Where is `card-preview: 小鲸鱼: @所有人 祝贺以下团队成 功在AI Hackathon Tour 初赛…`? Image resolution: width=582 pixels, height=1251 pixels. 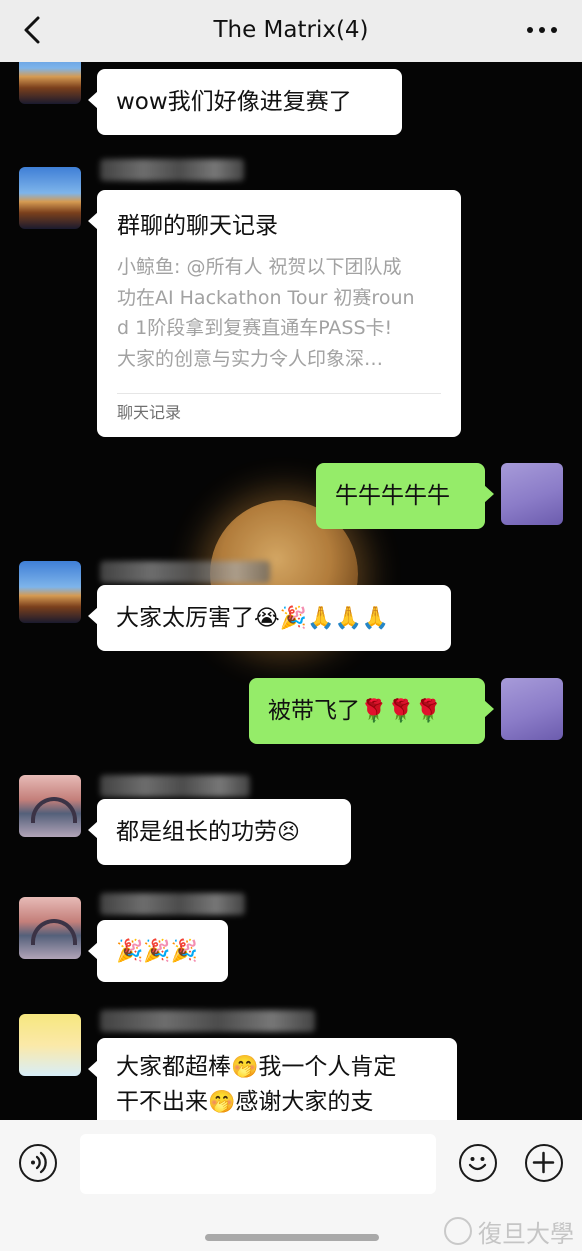 card-preview: 小鲸鱼: @所有人 祝贺以下团队成 功在AI Hackathon Tour 初赛… is located at coordinates (279, 313).